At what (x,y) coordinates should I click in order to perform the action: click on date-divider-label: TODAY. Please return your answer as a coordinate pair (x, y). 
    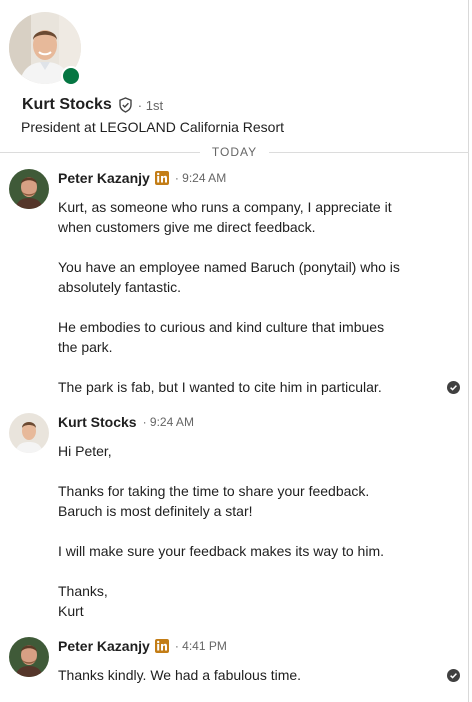
    Looking at the image, I should click on (234, 152).